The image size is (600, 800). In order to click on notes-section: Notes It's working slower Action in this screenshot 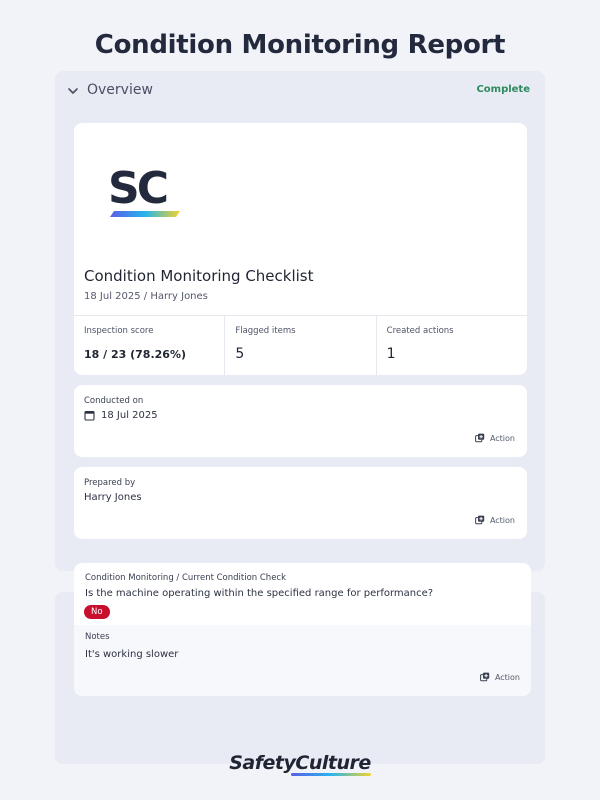, I will do `click(302, 660)`.